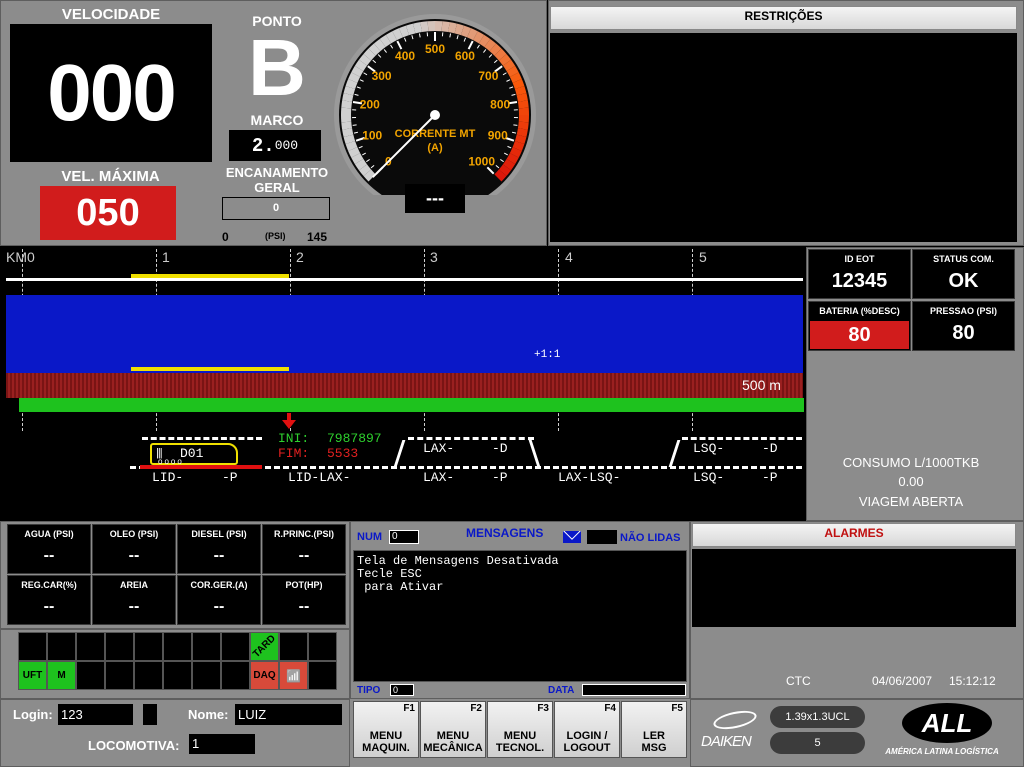 This screenshot has height=767, width=1024. Describe the element at coordinates (32, 675) in the screenshot. I see `uft-indicator-label: UFT` at that location.